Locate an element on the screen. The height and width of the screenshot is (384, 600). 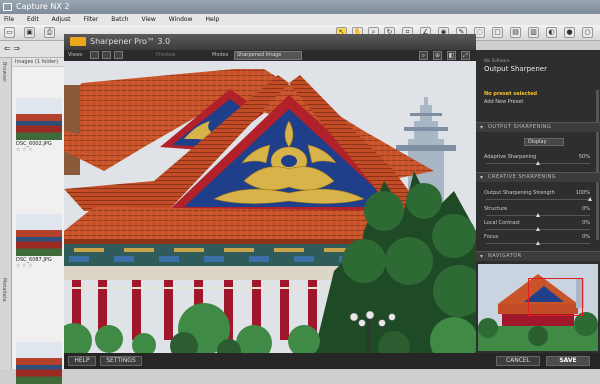
local-contrast-value: 0% is located at coordinates (586, 223).